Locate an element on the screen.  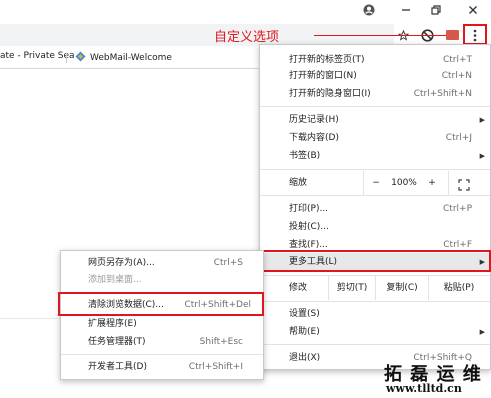
more-tools-highlight is located at coordinates (375, 261).